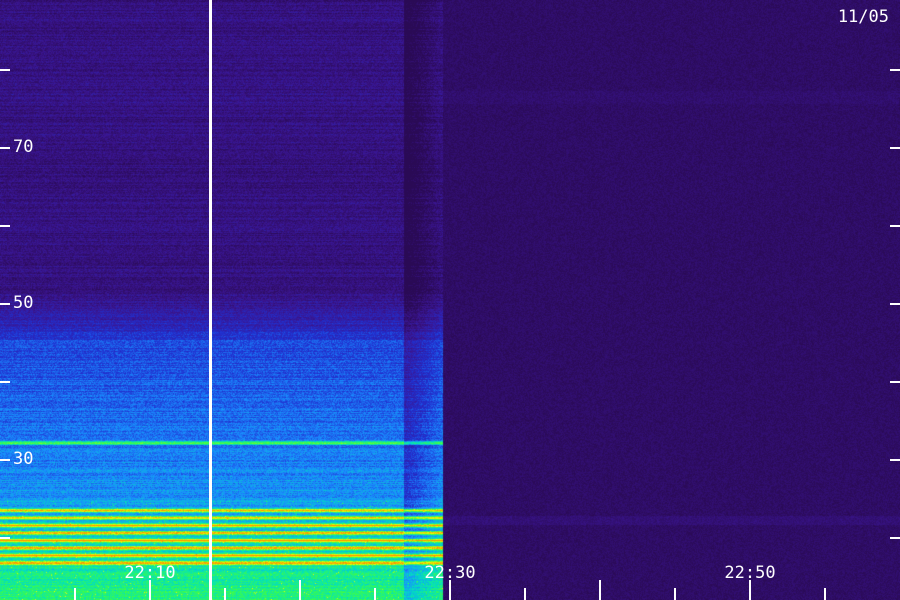 The image size is (900, 600). I want to click on y-tick-label-50: 50, so click(23, 303).